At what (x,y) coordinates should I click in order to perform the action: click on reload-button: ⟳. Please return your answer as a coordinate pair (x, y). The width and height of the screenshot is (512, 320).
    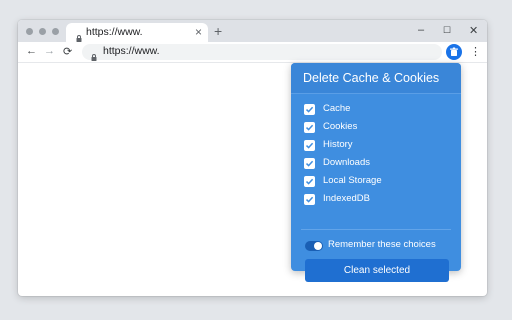
    Looking at the image, I should click on (67, 51).